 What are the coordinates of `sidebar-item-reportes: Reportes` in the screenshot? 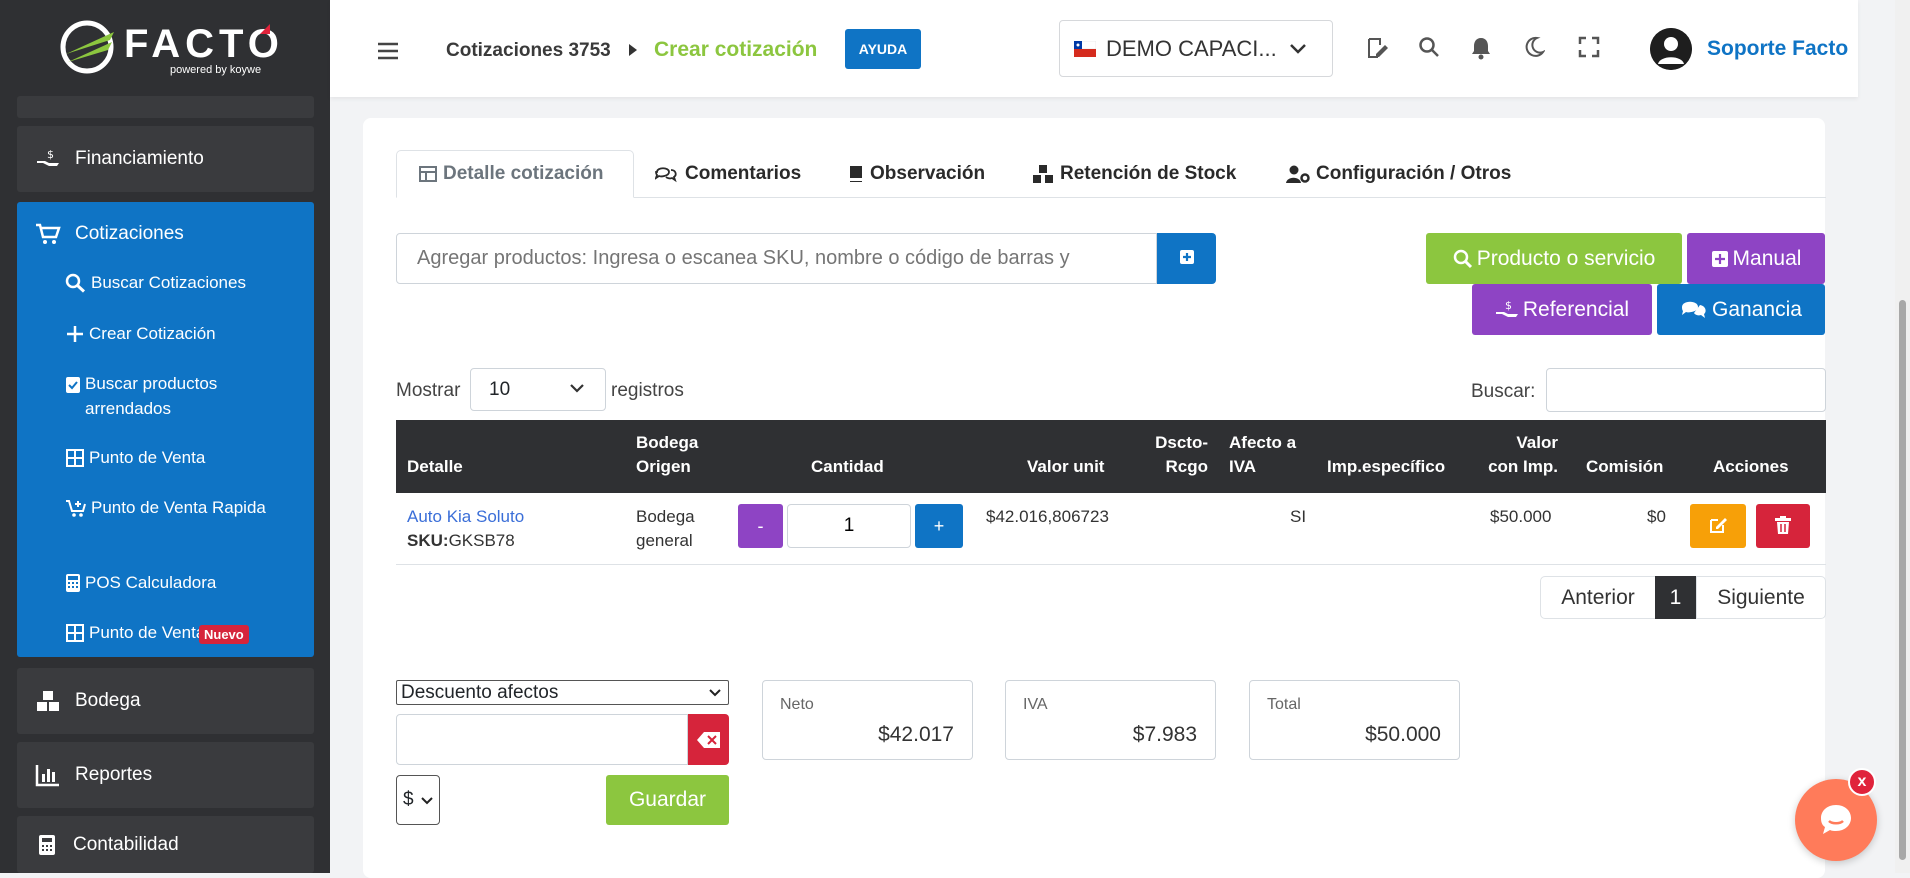 It's located at (165, 775).